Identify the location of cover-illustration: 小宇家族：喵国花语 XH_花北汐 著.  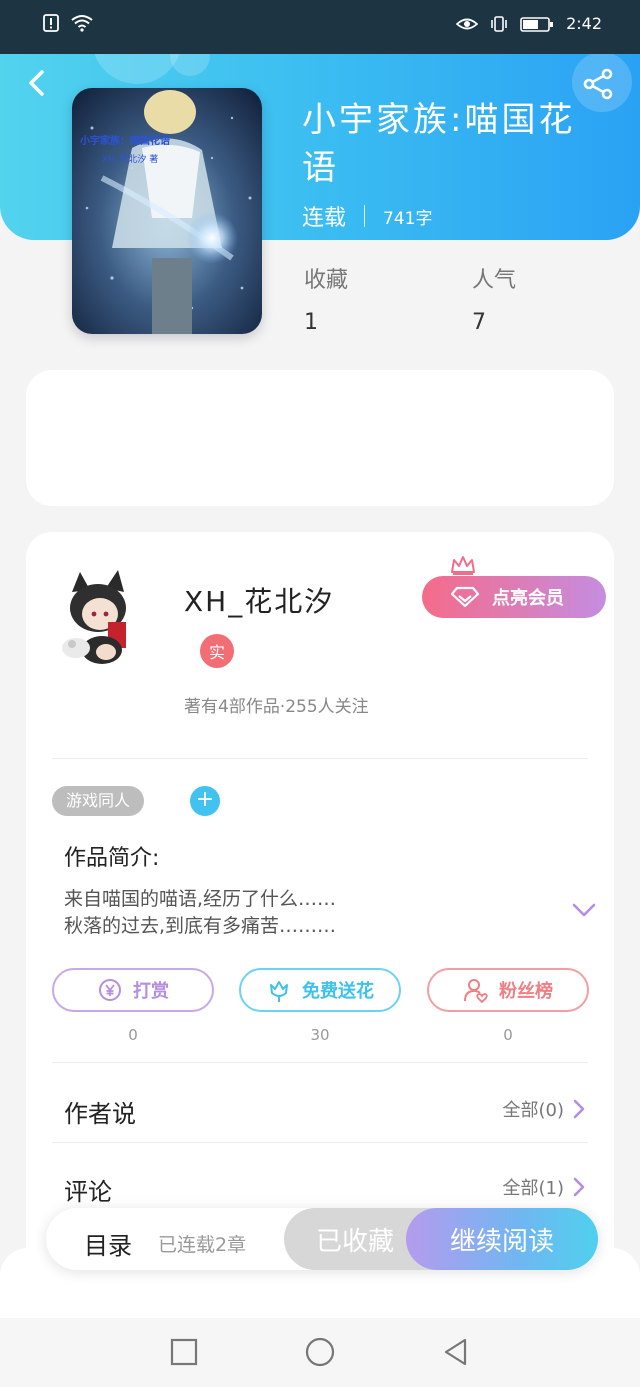
(167, 211).